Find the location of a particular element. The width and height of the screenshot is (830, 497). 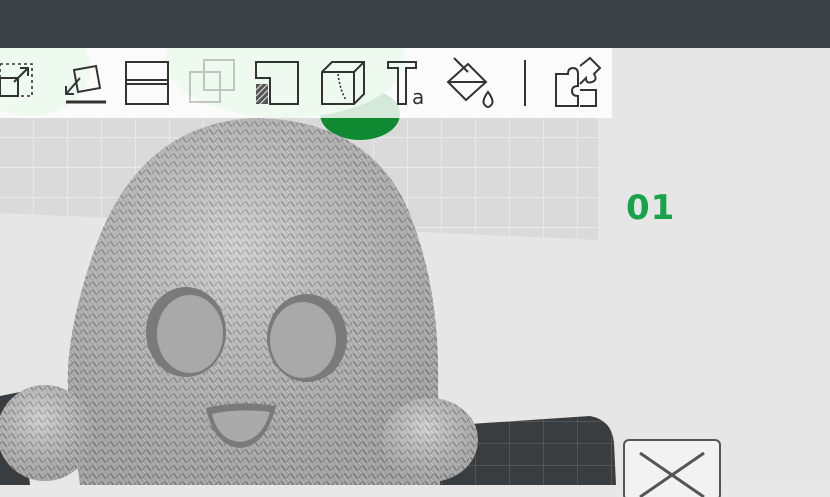

gizmo-toolbar: a is located at coordinates (306, 83).